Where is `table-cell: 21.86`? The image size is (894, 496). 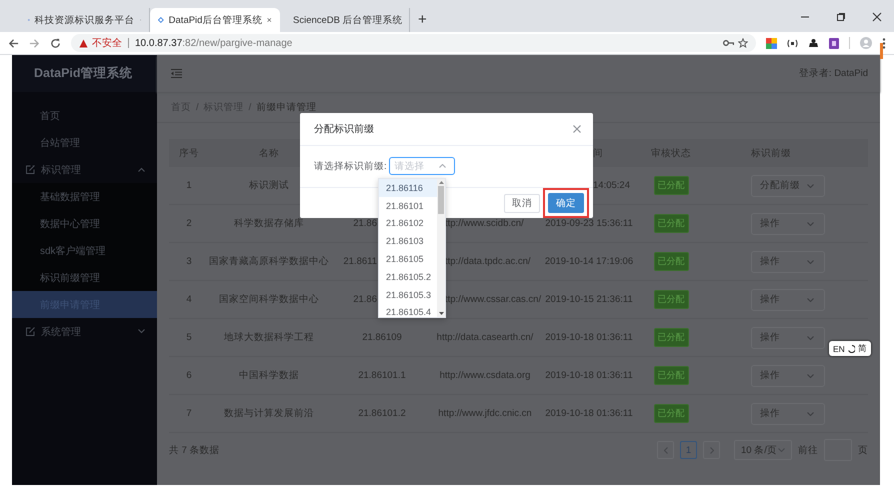 table-cell: 21.86 is located at coordinates (365, 223).